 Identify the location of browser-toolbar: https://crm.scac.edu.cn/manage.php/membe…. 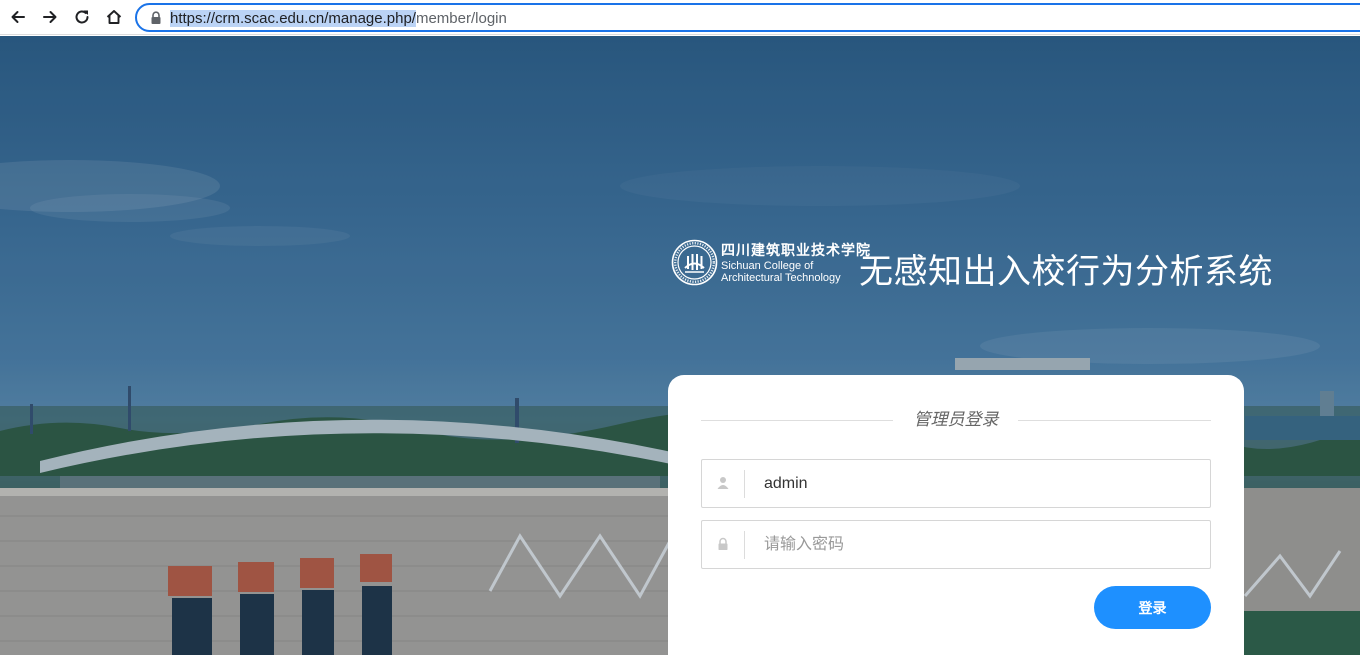
(680, 17).